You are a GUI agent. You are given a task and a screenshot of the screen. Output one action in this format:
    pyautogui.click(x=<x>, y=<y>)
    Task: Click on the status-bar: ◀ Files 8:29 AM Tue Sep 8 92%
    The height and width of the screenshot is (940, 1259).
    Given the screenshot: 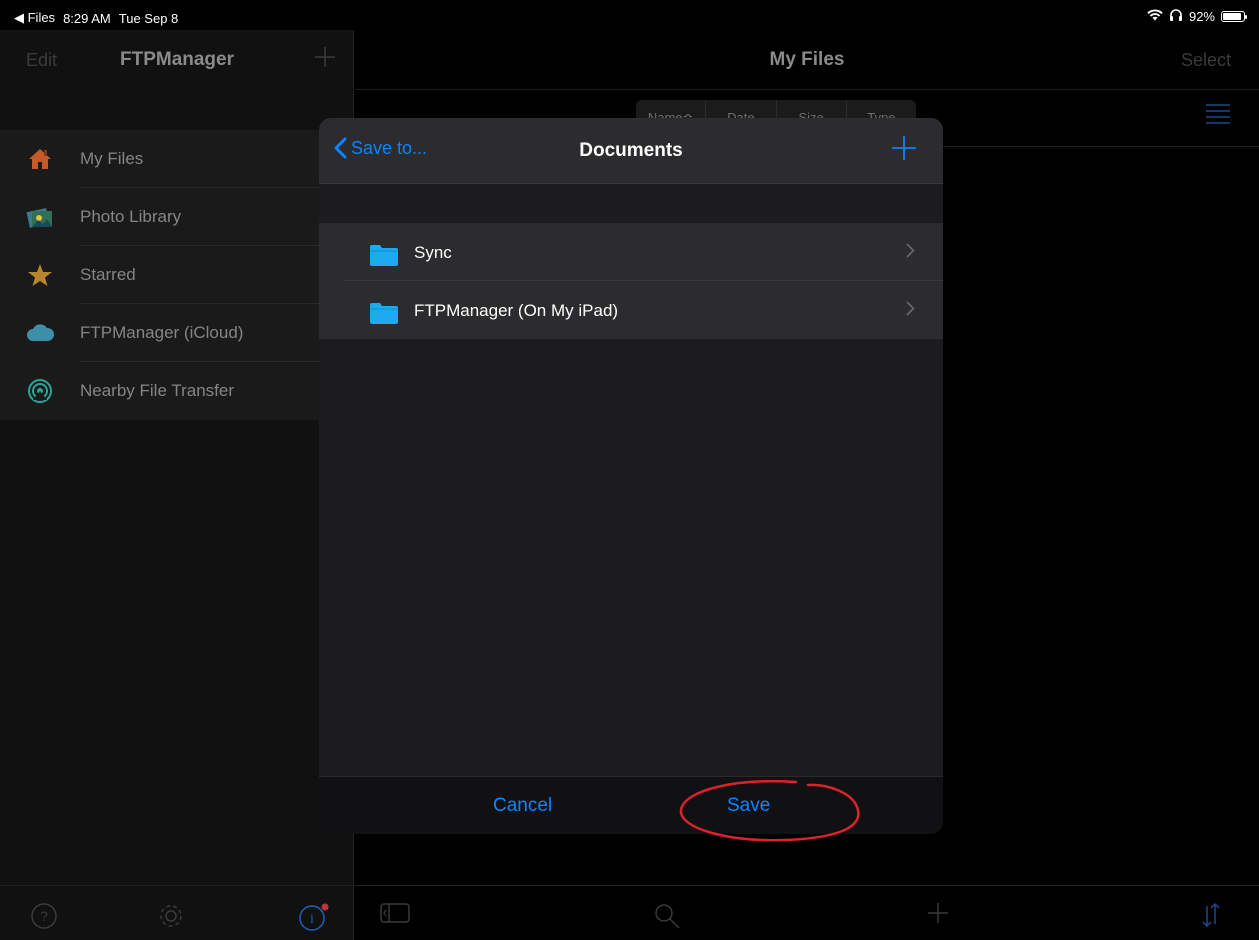 What is the action you would take?
    pyautogui.click(x=629, y=15)
    